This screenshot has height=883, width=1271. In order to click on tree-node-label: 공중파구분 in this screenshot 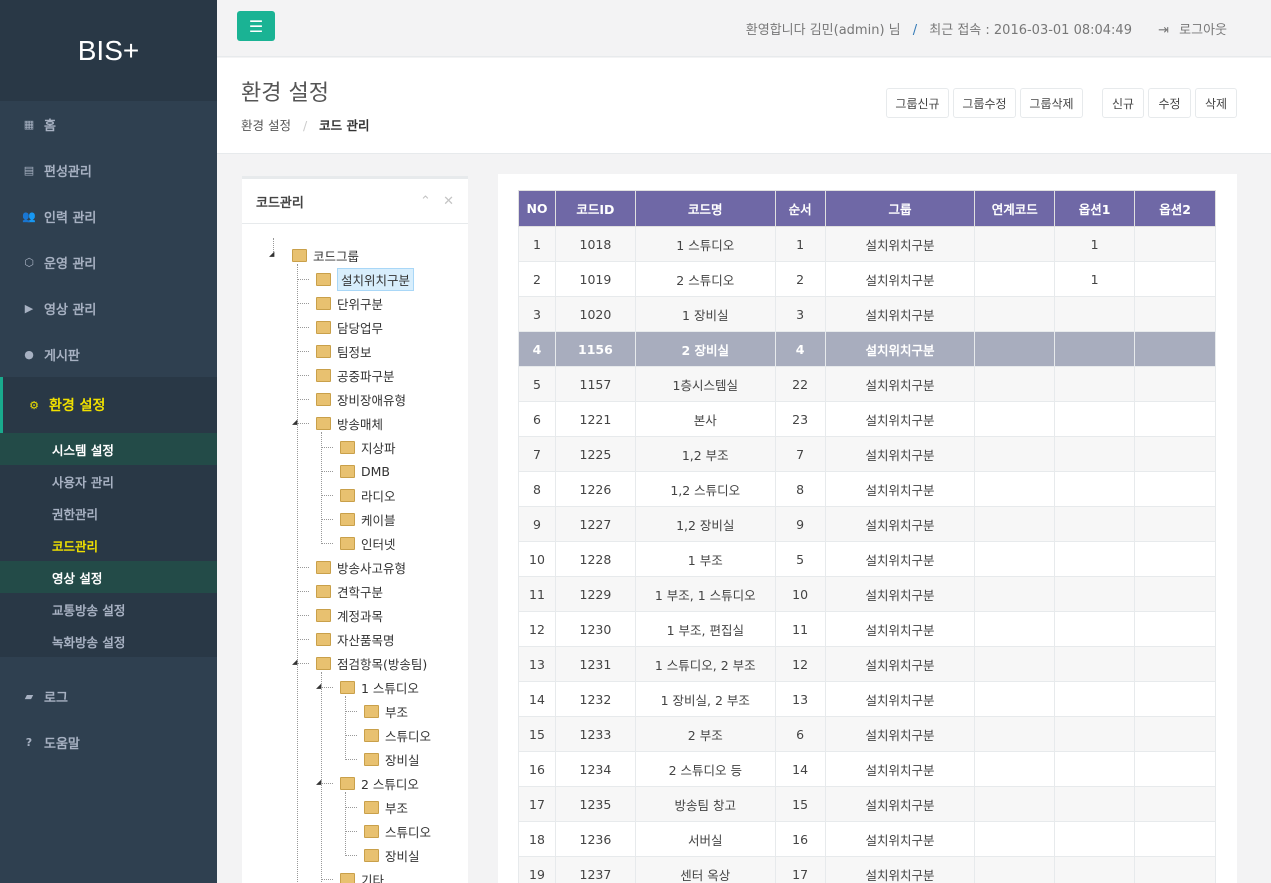, I will do `click(366, 376)`.